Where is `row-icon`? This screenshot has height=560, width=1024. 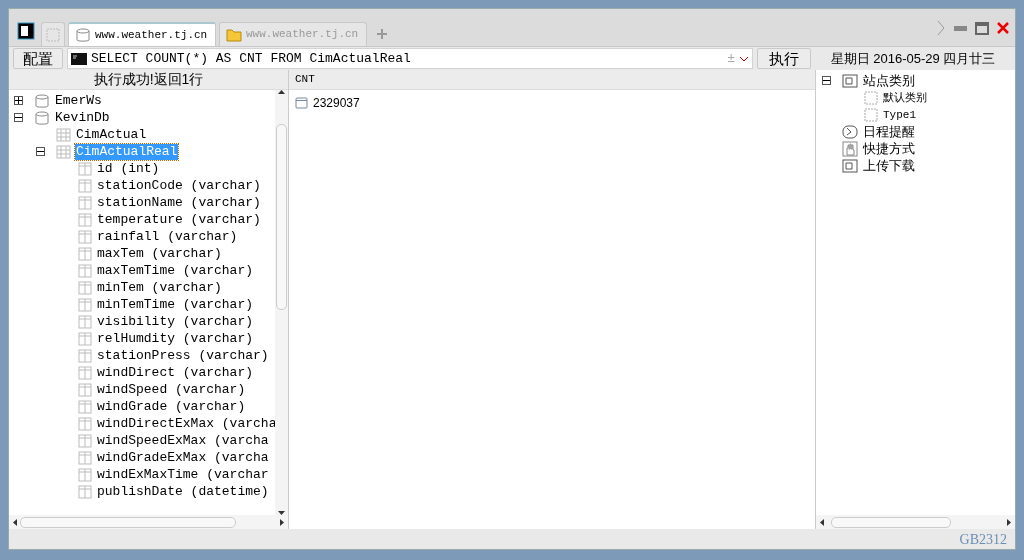 row-icon is located at coordinates (301, 103).